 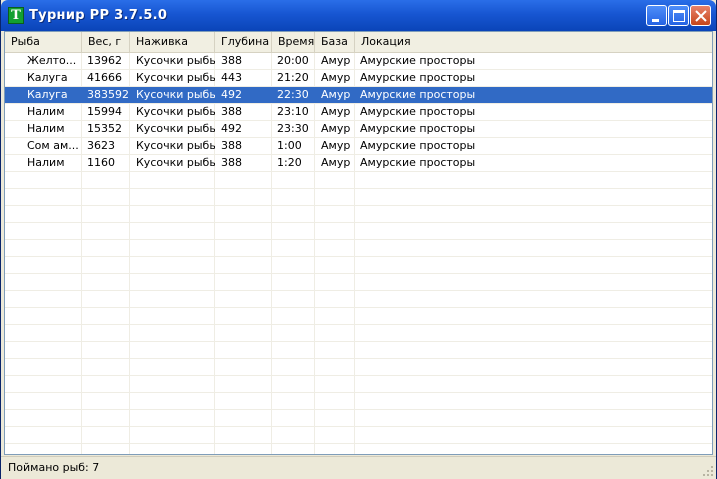 What do you see at coordinates (289, 145) in the screenshot?
I see `cell-time: 1:00` at bounding box center [289, 145].